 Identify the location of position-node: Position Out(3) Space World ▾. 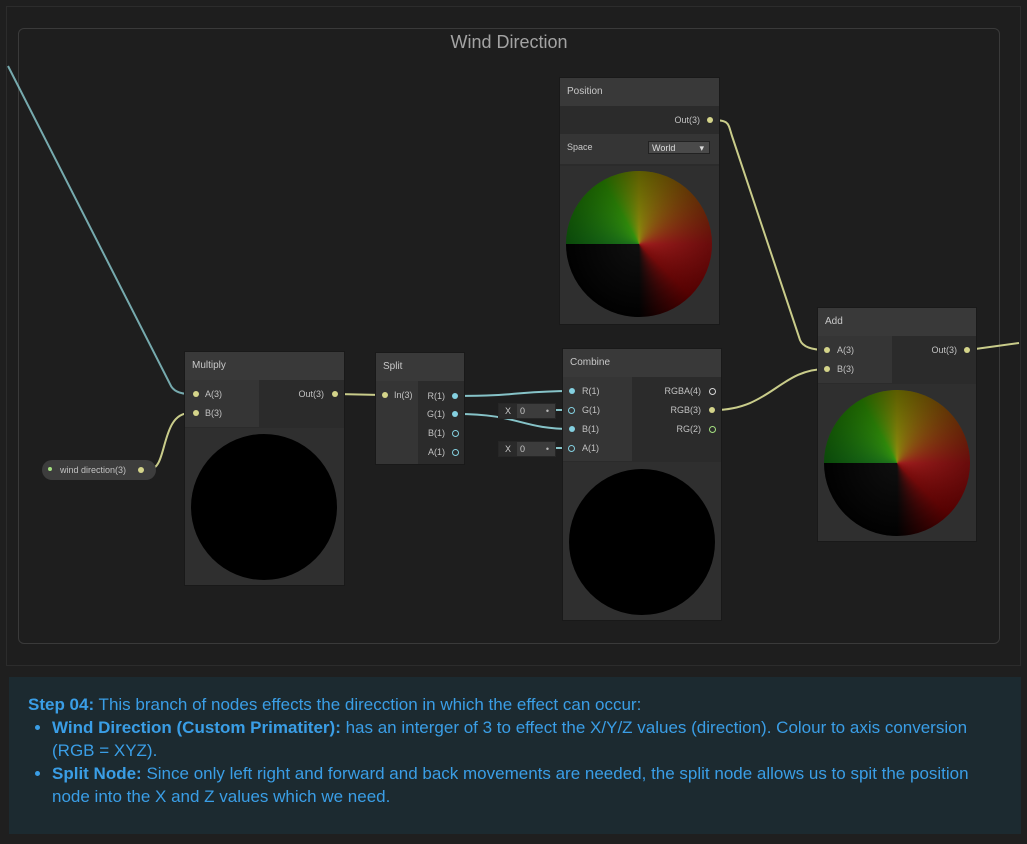
(639, 201).